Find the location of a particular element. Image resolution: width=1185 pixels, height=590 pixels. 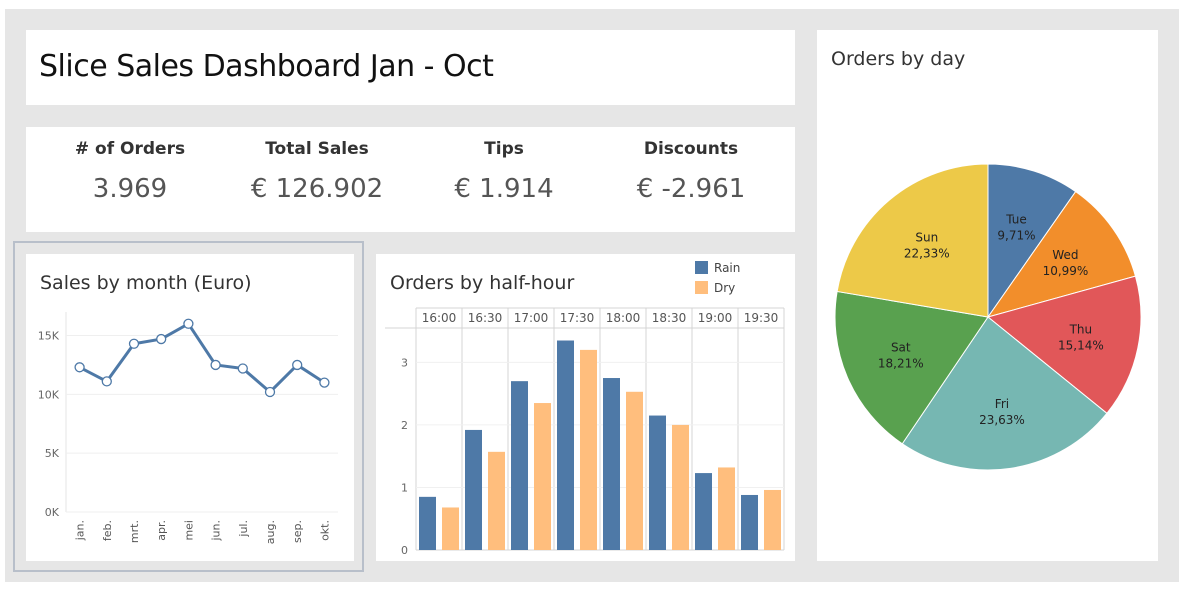

column-header-label: 16:00 is located at coordinates (439, 318).